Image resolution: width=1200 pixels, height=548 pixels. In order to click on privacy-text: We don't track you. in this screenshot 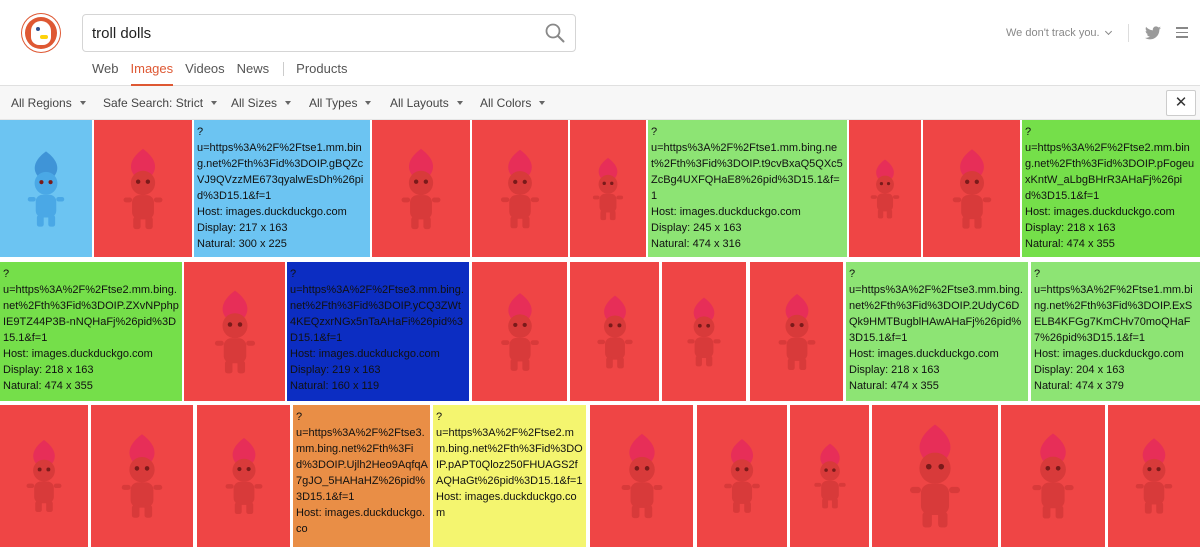, I will do `click(1053, 33)`.